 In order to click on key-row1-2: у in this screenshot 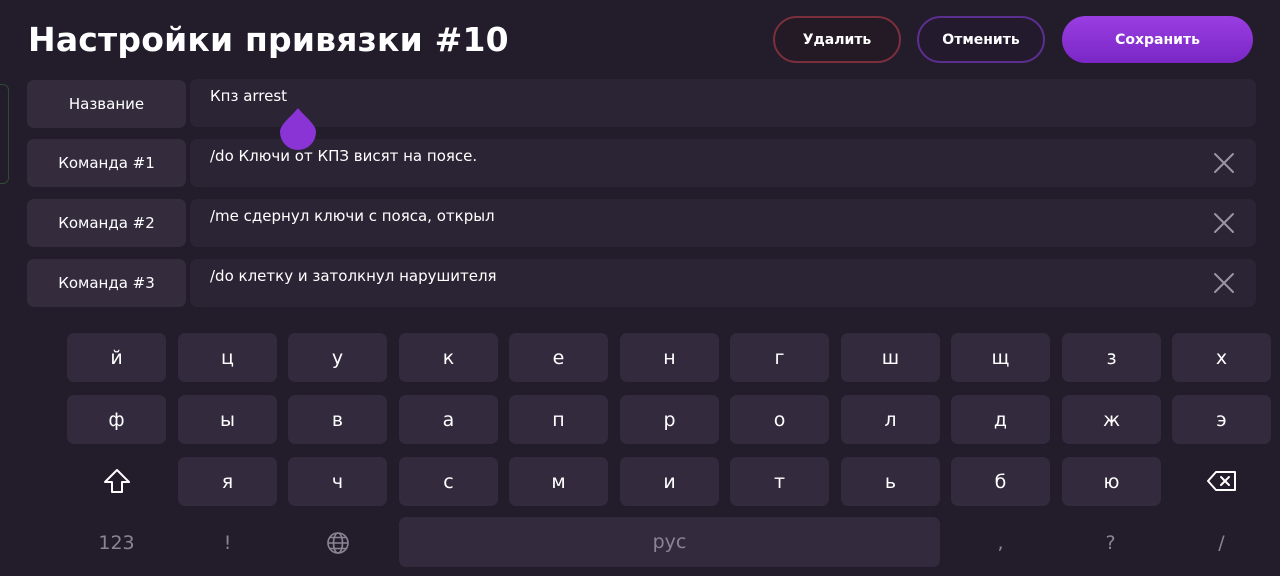, I will do `click(337, 357)`.